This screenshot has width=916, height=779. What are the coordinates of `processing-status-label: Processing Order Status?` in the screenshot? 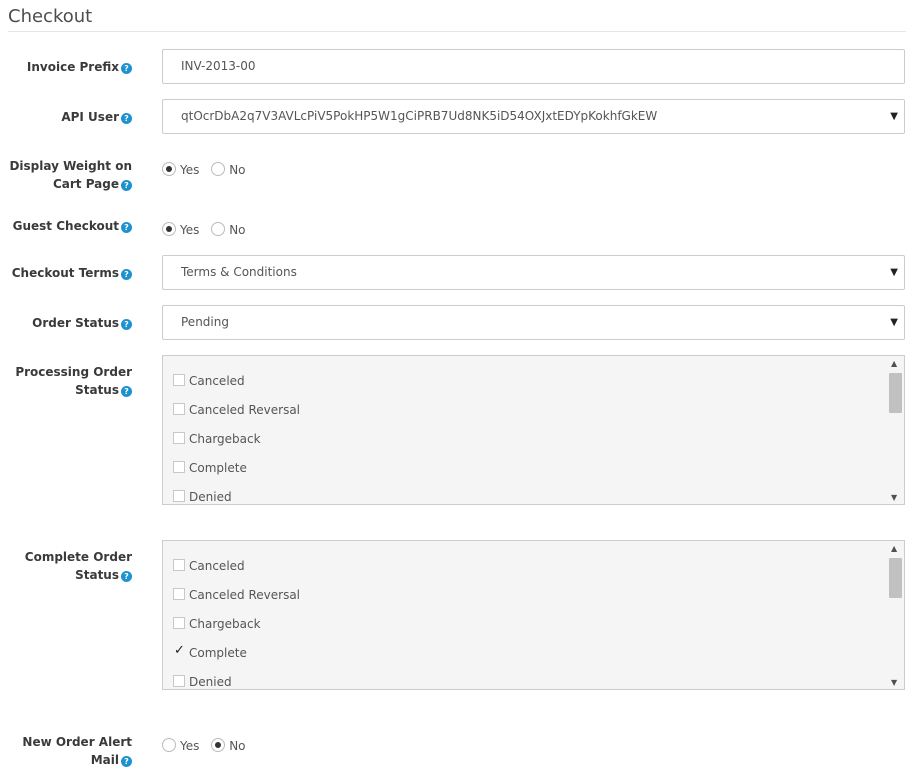 It's located at (73, 381).